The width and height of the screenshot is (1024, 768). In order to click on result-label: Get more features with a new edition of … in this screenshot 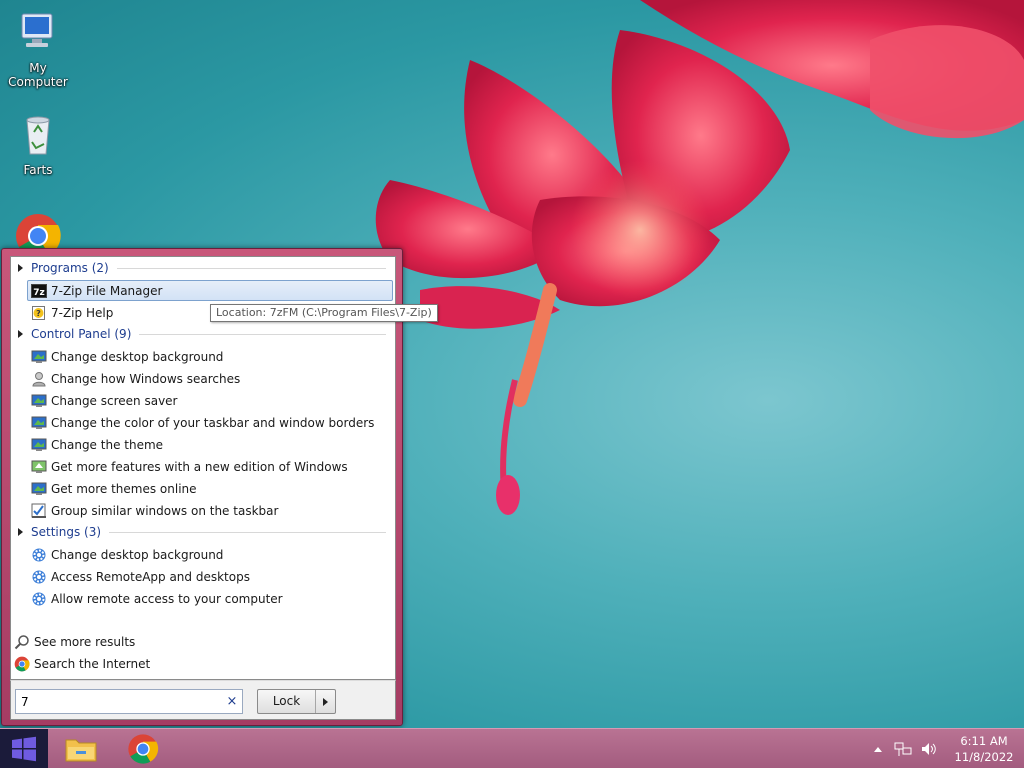, I will do `click(199, 466)`.